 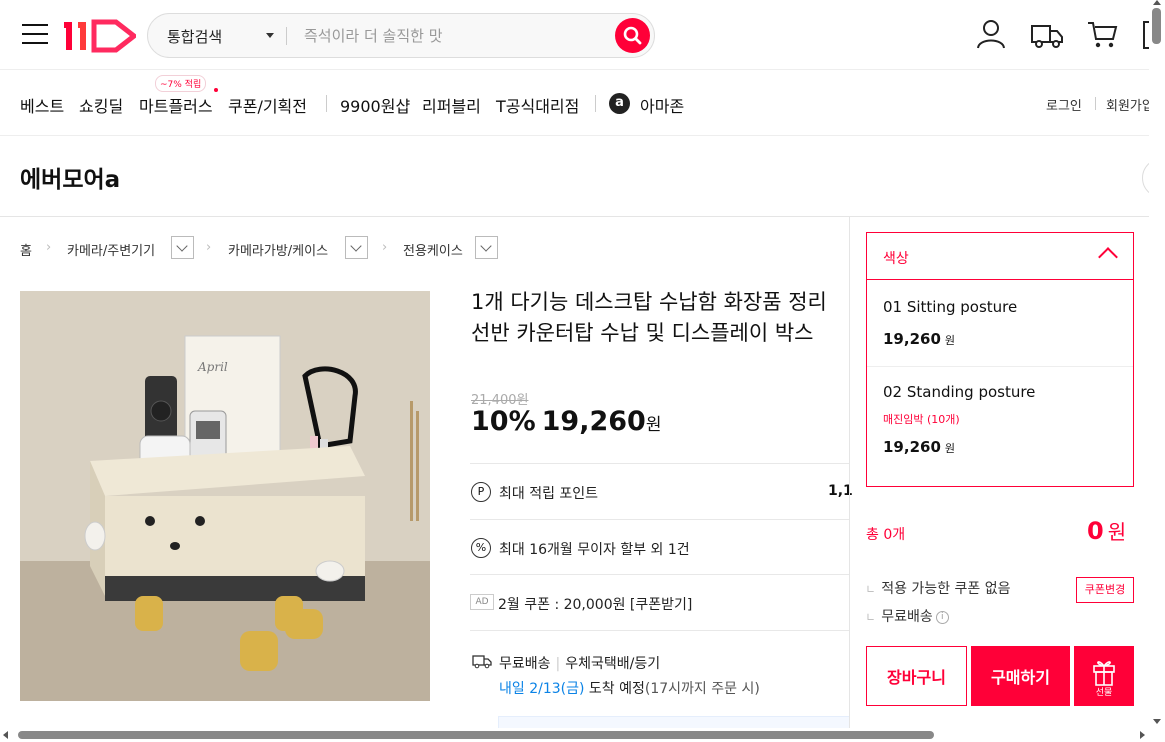 I want to click on nav-best: 베스트, so click(x=42, y=105).